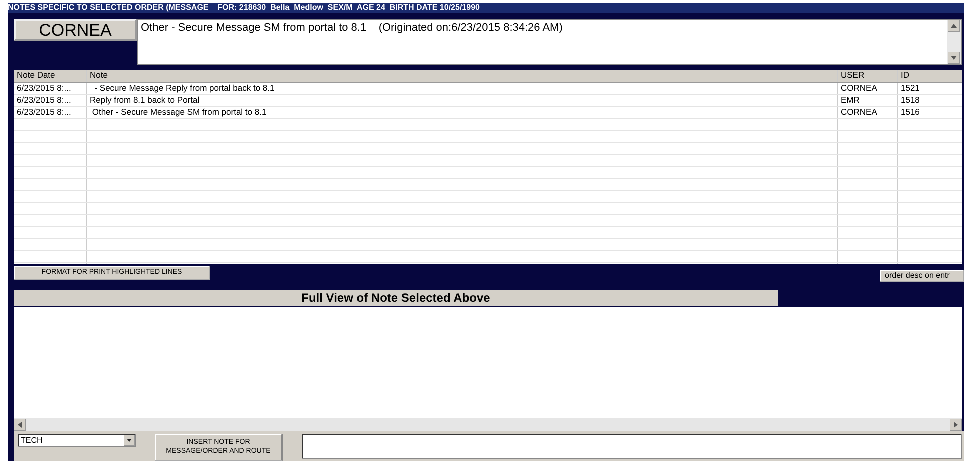  What do you see at coordinates (50, 76) in the screenshot?
I see `column-header: Note Date` at bounding box center [50, 76].